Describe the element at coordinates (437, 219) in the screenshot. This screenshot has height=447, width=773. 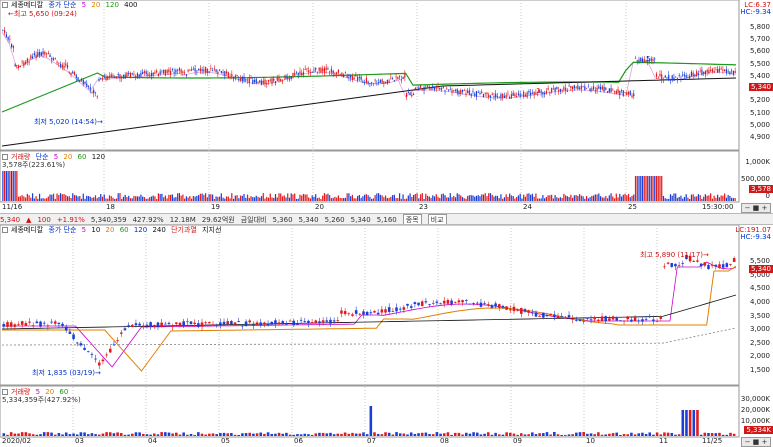
I see `quote-field: 비교` at that location.